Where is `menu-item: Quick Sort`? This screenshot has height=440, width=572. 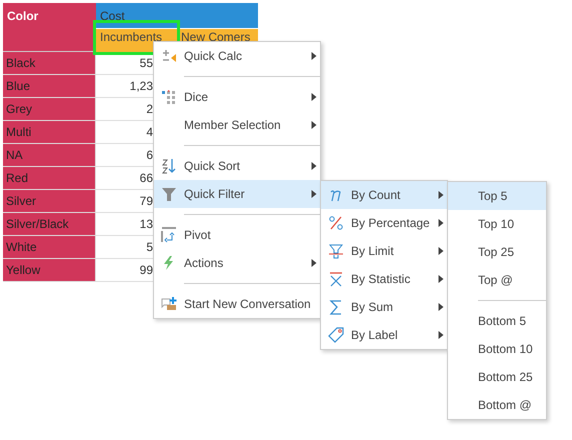
menu-item: Quick Sort is located at coordinates (237, 166).